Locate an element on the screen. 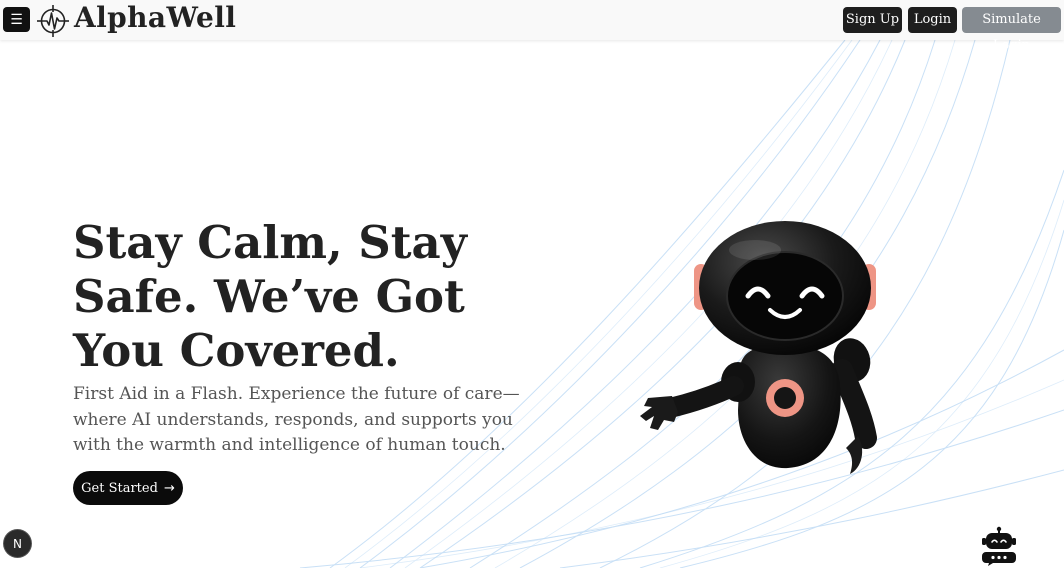  get-started-label: Get Started is located at coordinates (119, 488).